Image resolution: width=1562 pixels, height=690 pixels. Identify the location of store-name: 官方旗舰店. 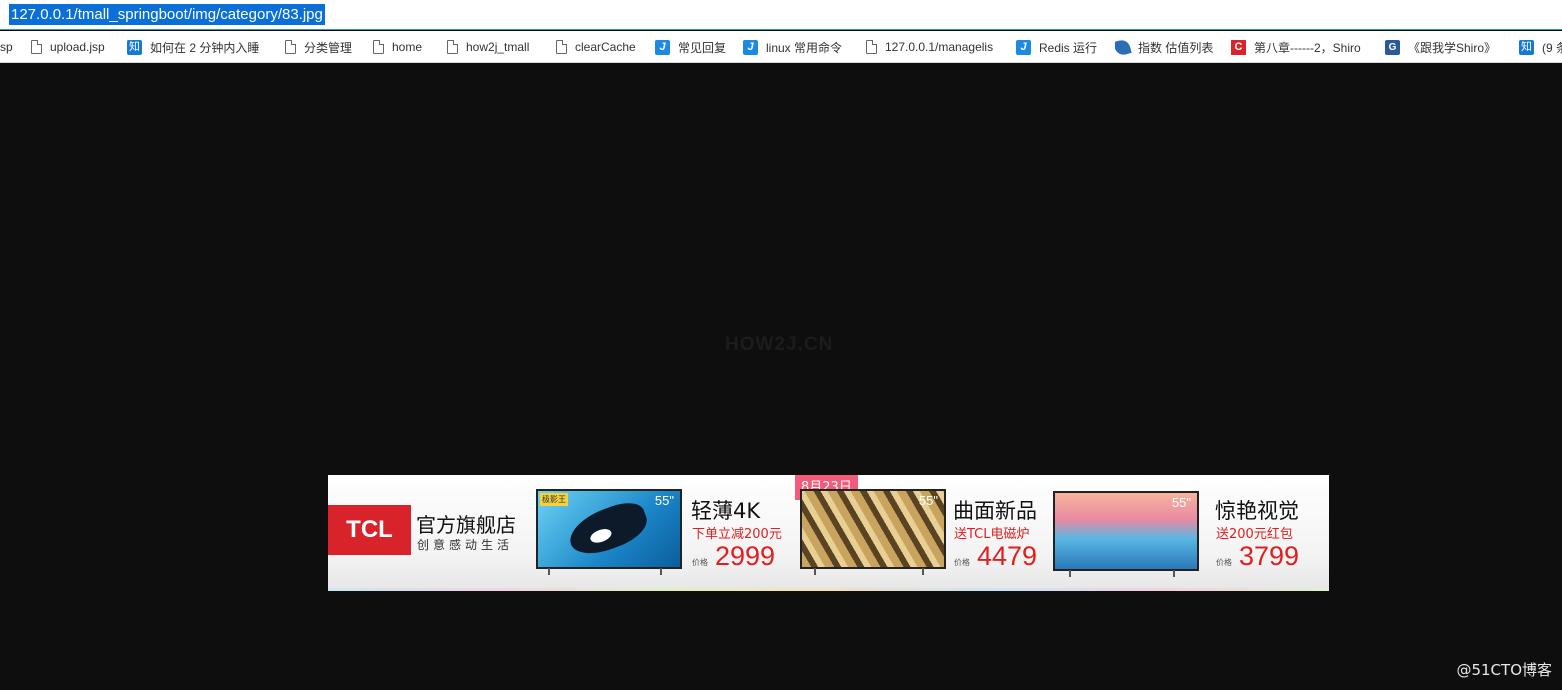
(466, 525).